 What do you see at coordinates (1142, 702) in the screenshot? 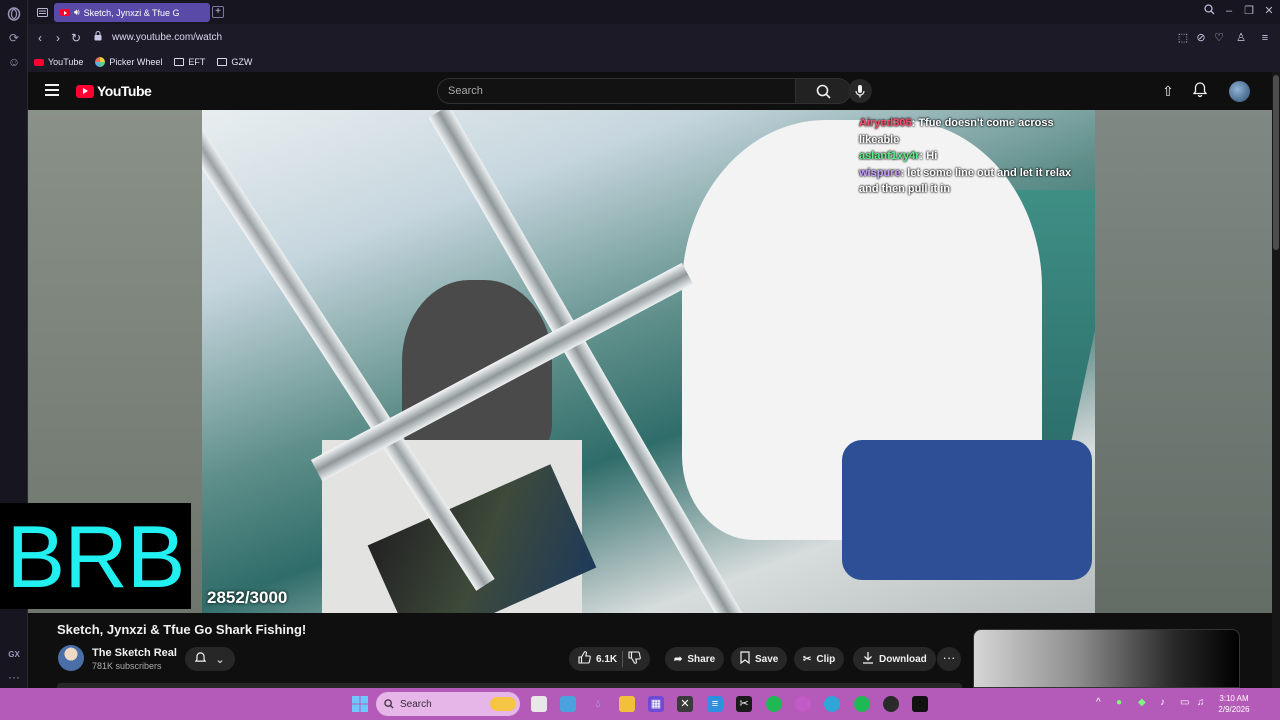
I see `tray-app-icon: ◆` at bounding box center [1142, 702].